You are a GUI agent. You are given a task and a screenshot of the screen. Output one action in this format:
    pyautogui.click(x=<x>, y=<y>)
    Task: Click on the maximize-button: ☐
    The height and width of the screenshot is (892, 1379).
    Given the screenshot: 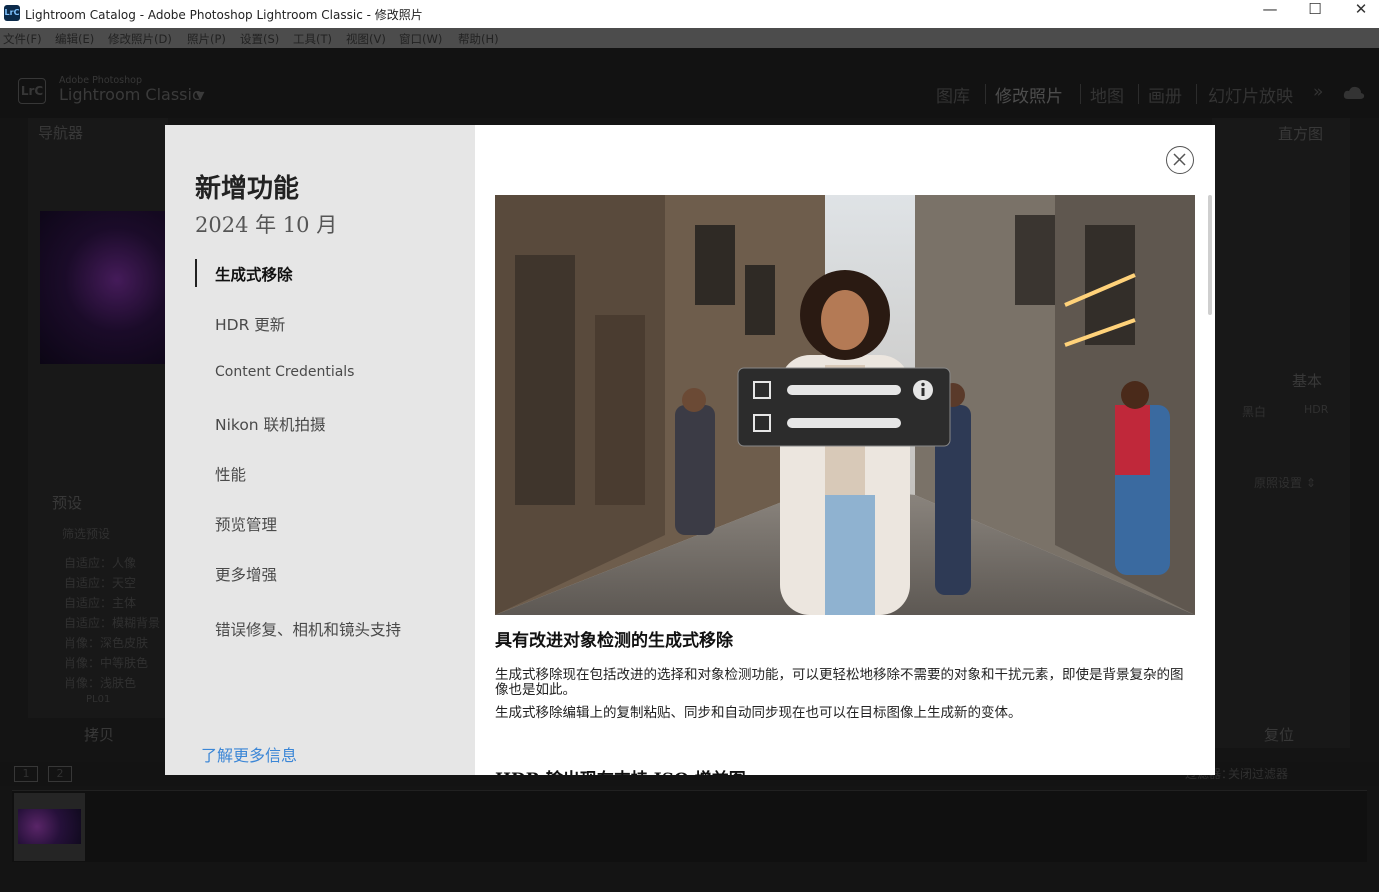 What is the action you would take?
    pyautogui.click(x=1315, y=14)
    